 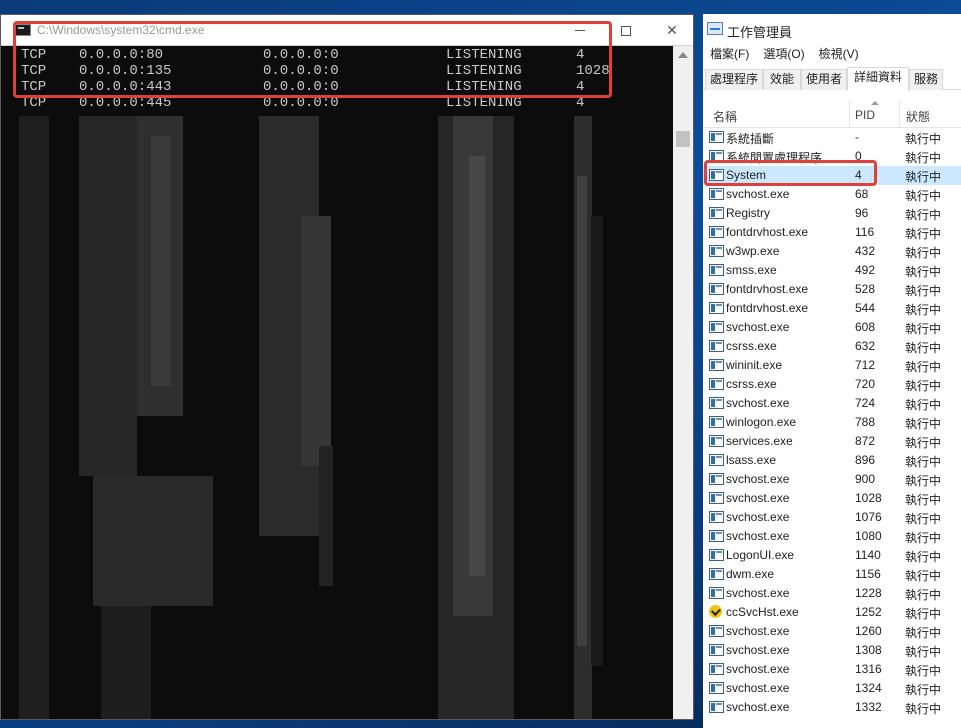 I want to click on process-pid: 68, so click(x=862, y=194).